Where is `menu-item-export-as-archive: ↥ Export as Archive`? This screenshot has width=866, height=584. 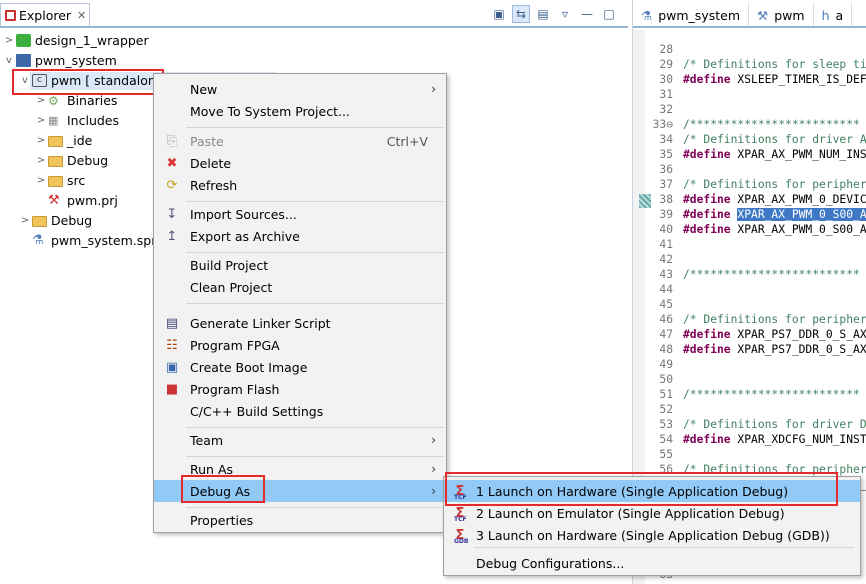
menu-item-export-as-archive: ↥ Export as Archive is located at coordinates (300, 236).